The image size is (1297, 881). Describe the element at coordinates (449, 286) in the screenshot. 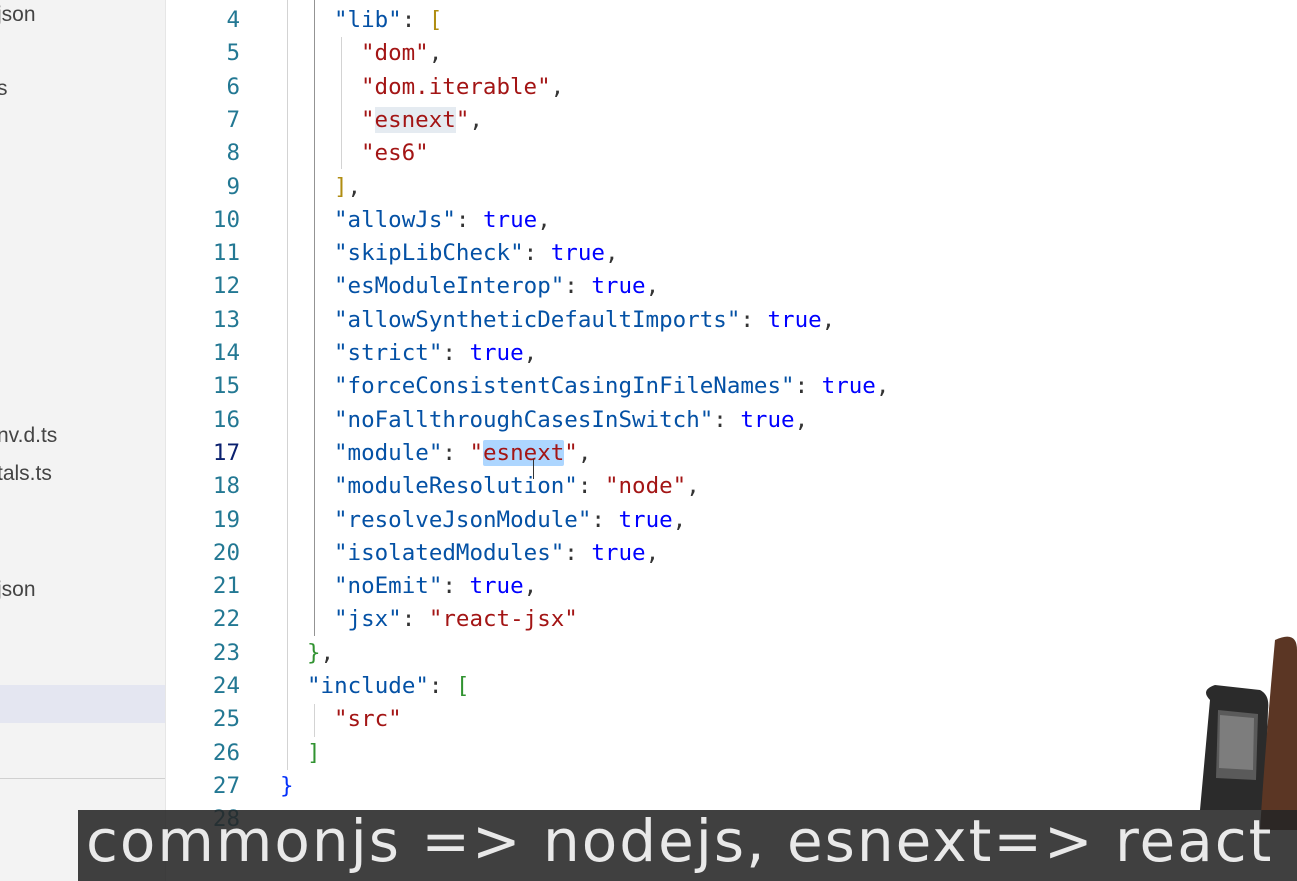

I see `code-token: "esModuleInterop"` at that location.